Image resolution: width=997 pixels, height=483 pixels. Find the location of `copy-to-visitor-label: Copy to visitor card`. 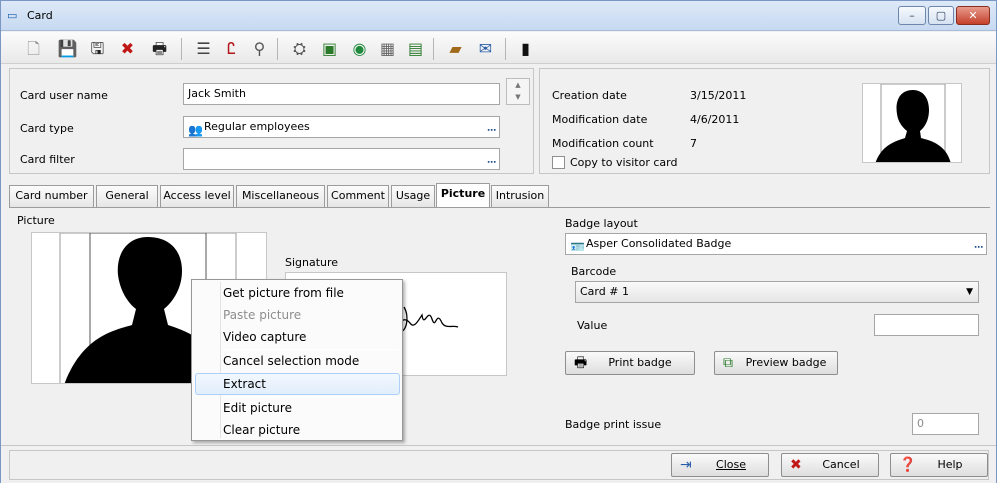

copy-to-visitor-label: Copy to visitor card is located at coordinates (624, 162).